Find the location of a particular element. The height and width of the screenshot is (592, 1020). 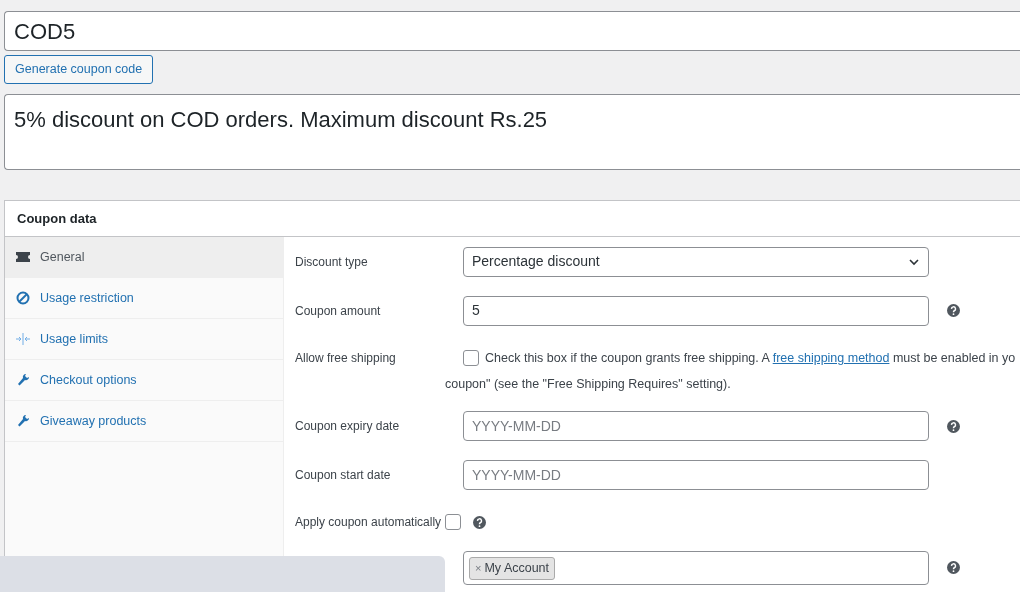

tab: General is located at coordinates (144, 257).